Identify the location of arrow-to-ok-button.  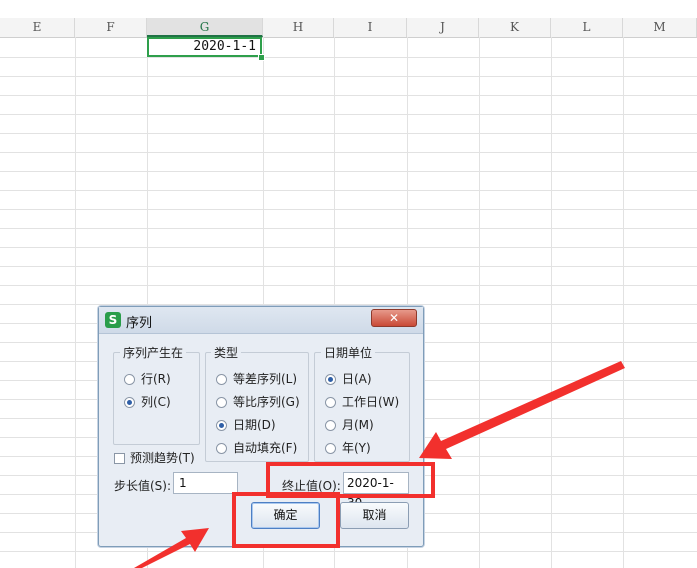
(171, 548).